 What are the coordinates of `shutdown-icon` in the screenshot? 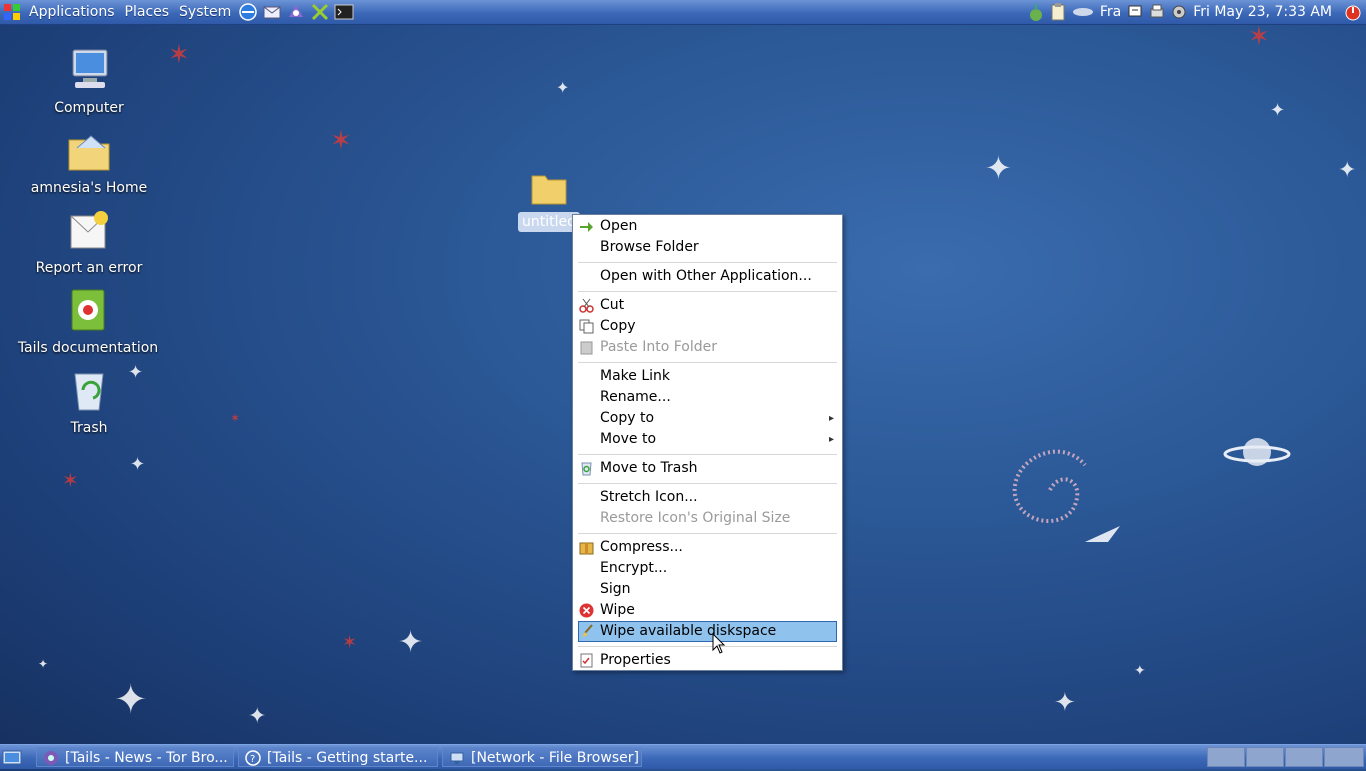 It's located at (1353, 12).